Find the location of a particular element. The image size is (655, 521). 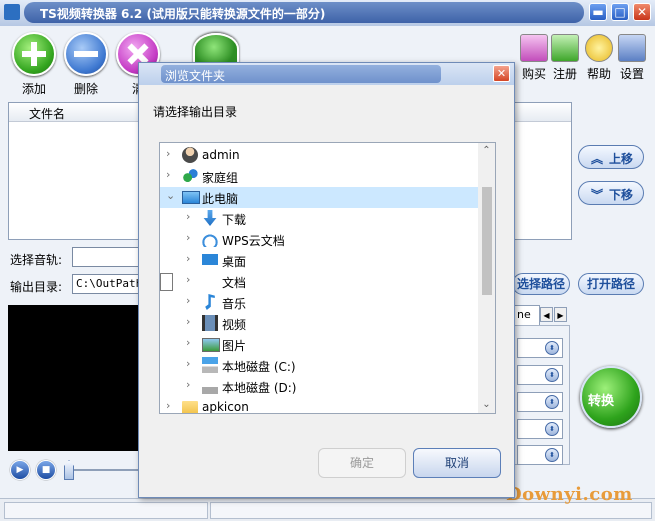

tree-item: › 文档 is located at coordinates (319, 281).